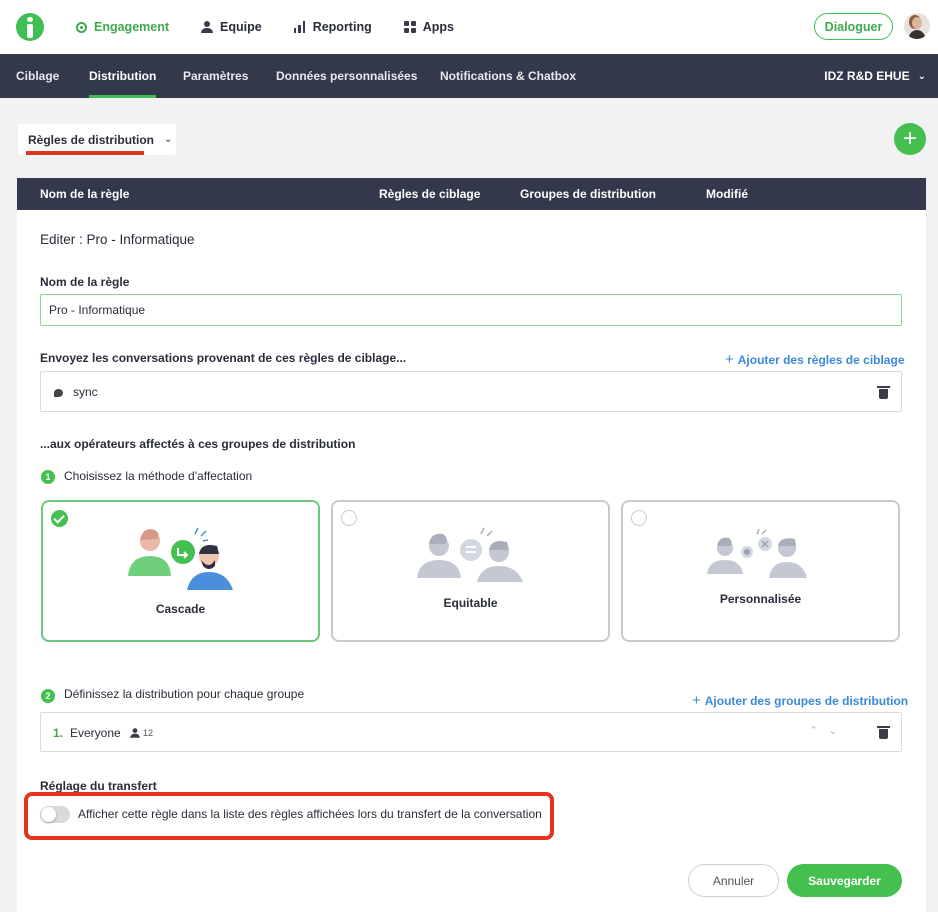  What do you see at coordinates (91, 139) in the screenshot?
I see `rules-dropdown-label: Règles de distribution` at bounding box center [91, 139].